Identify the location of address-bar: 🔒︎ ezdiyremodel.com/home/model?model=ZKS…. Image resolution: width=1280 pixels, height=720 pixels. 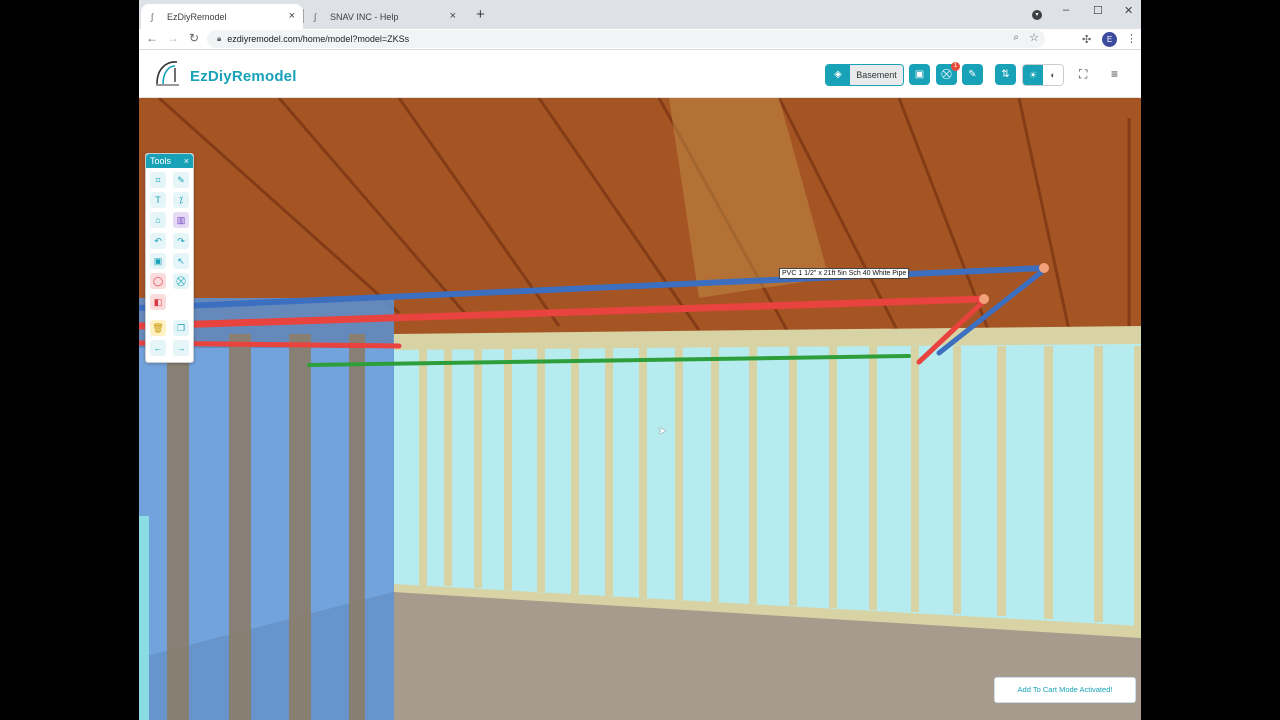
(626, 39).